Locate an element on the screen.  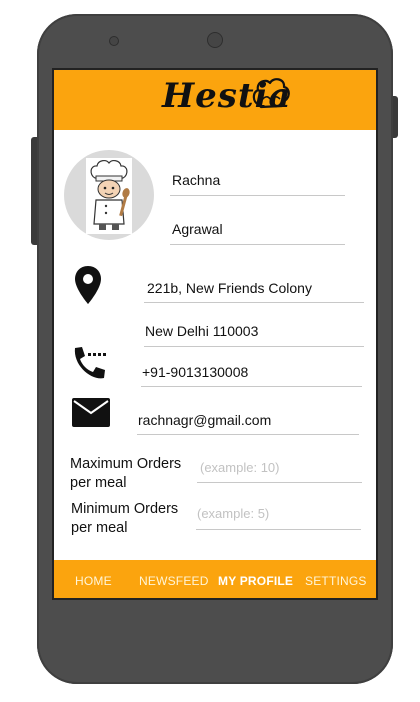
address-line2-field: New Delhi 110003 is located at coordinates (201, 331).